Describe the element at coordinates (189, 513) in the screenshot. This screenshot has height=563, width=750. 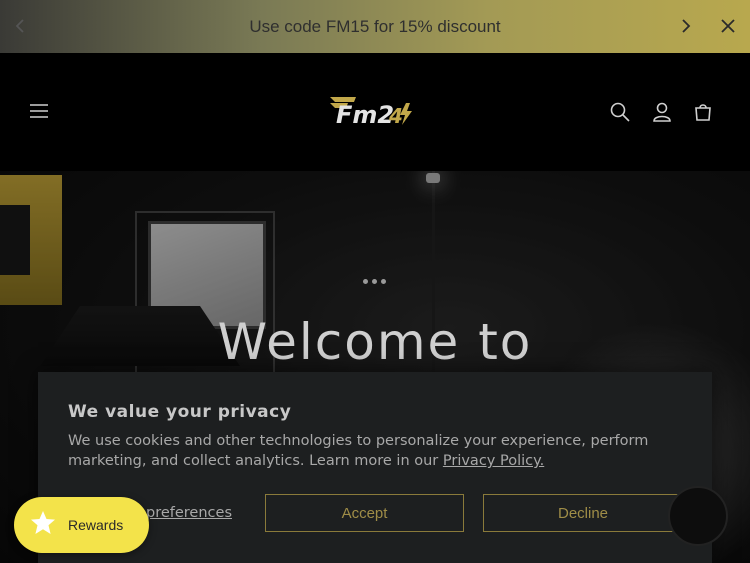
I see `manage-preferences-link: preferences` at that location.